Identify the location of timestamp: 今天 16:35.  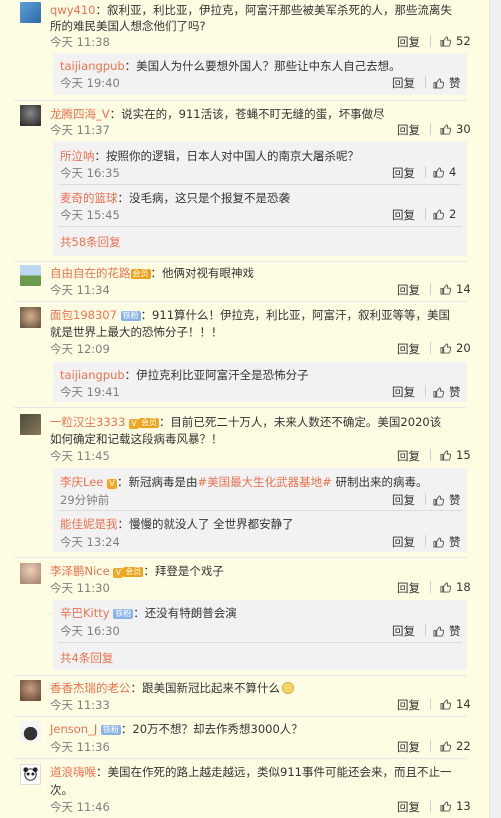
(90, 173).